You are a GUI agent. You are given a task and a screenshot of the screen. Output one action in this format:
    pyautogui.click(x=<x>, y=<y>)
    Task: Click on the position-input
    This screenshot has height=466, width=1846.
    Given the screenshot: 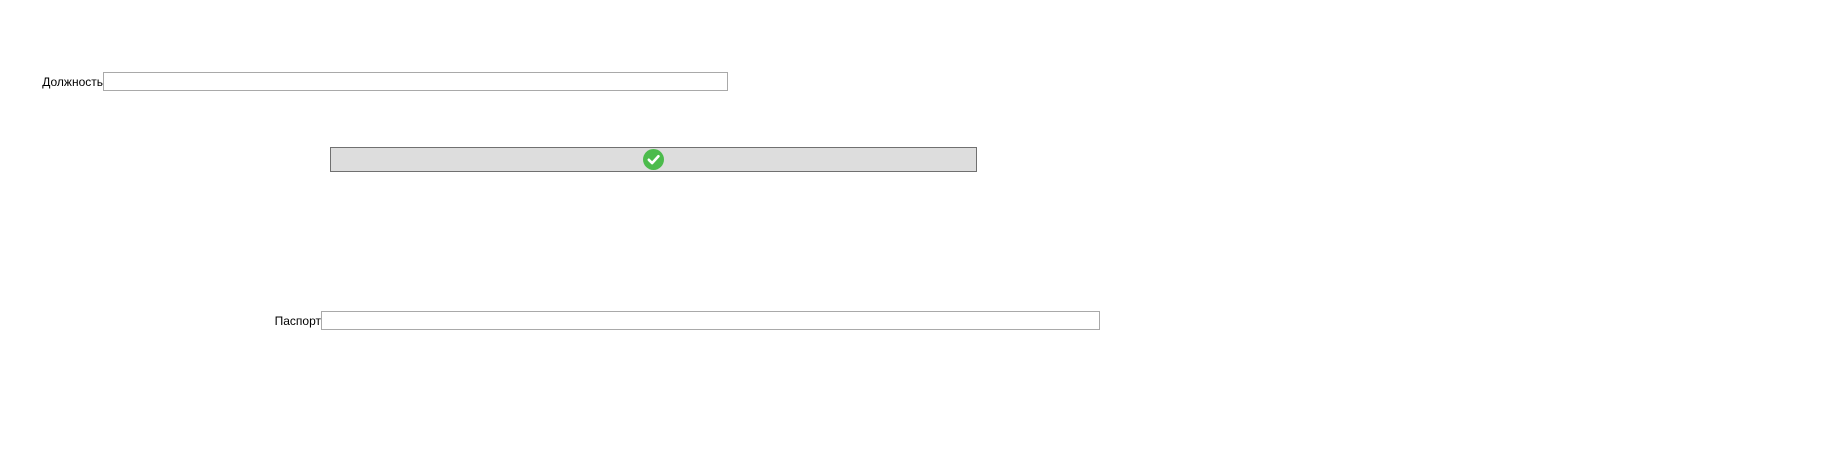 What is the action you would take?
    pyautogui.click(x=415, y=81)
    